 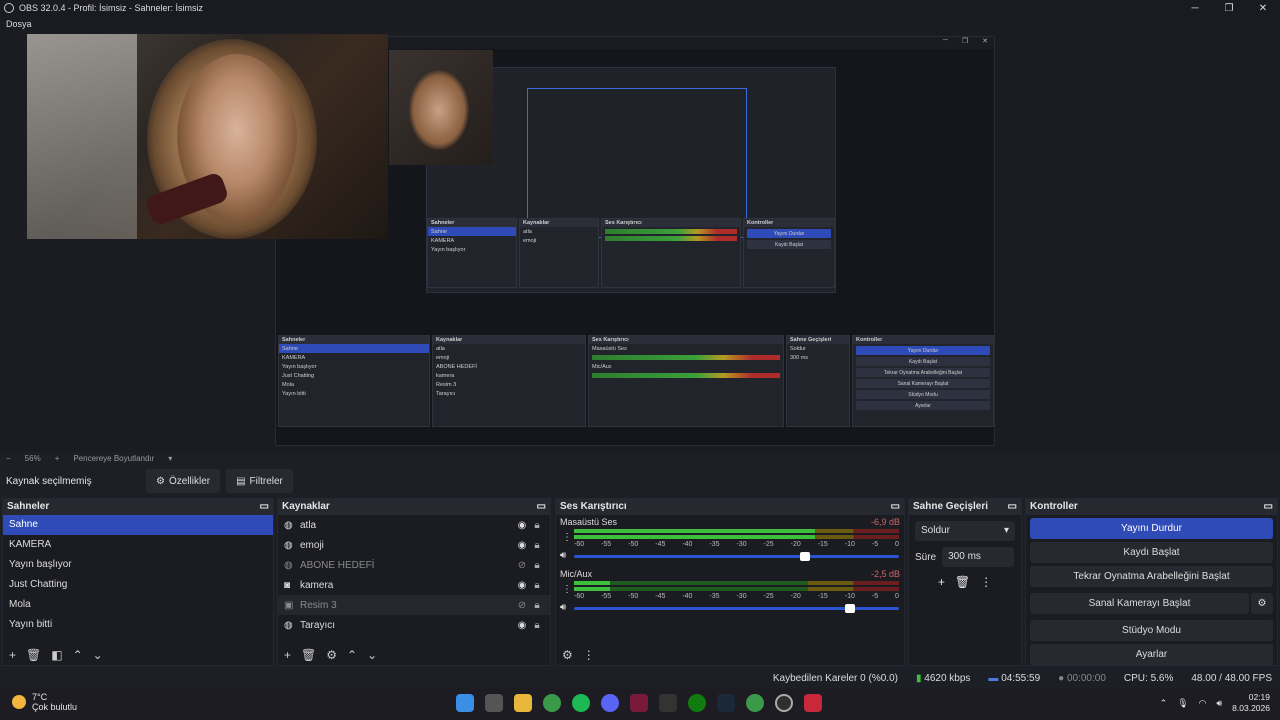 I want to click on chevron-up-icon: ⌃, so click(x=1164, y=703).